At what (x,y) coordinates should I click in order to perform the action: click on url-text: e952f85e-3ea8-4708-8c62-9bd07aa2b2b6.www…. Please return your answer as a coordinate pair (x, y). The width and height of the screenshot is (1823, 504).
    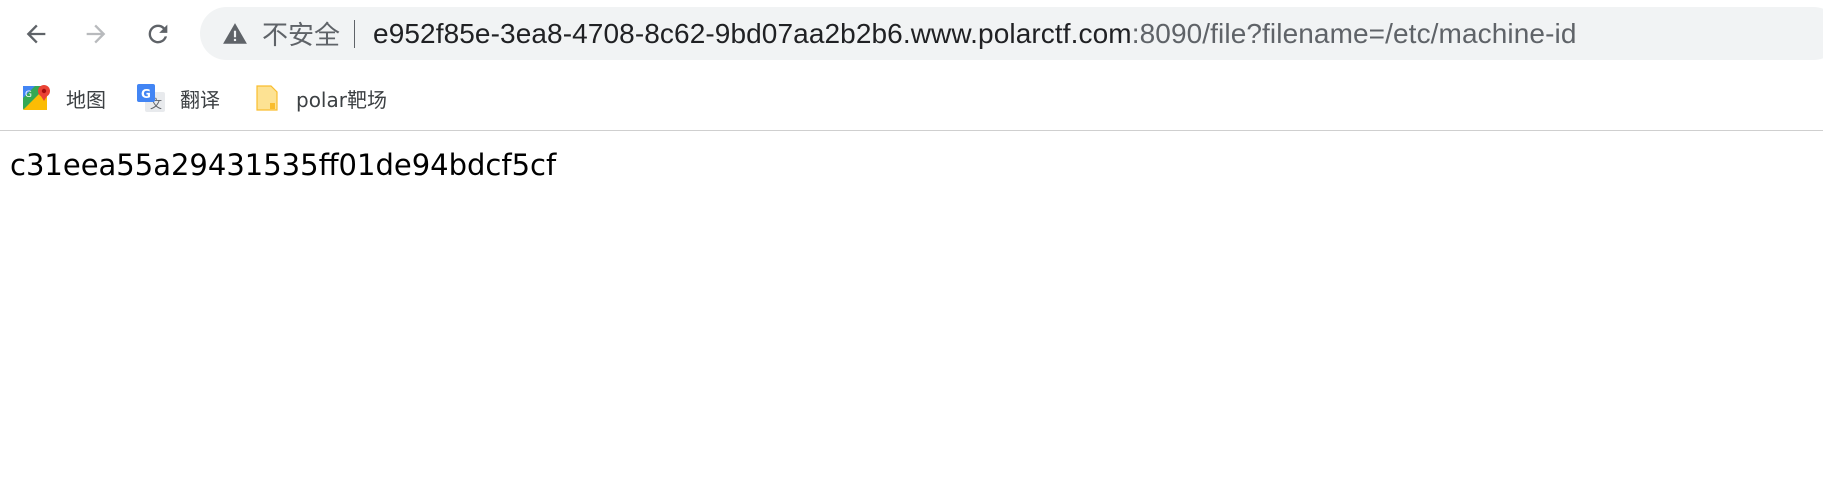
    Looking at the image, I should click on (974, 34).